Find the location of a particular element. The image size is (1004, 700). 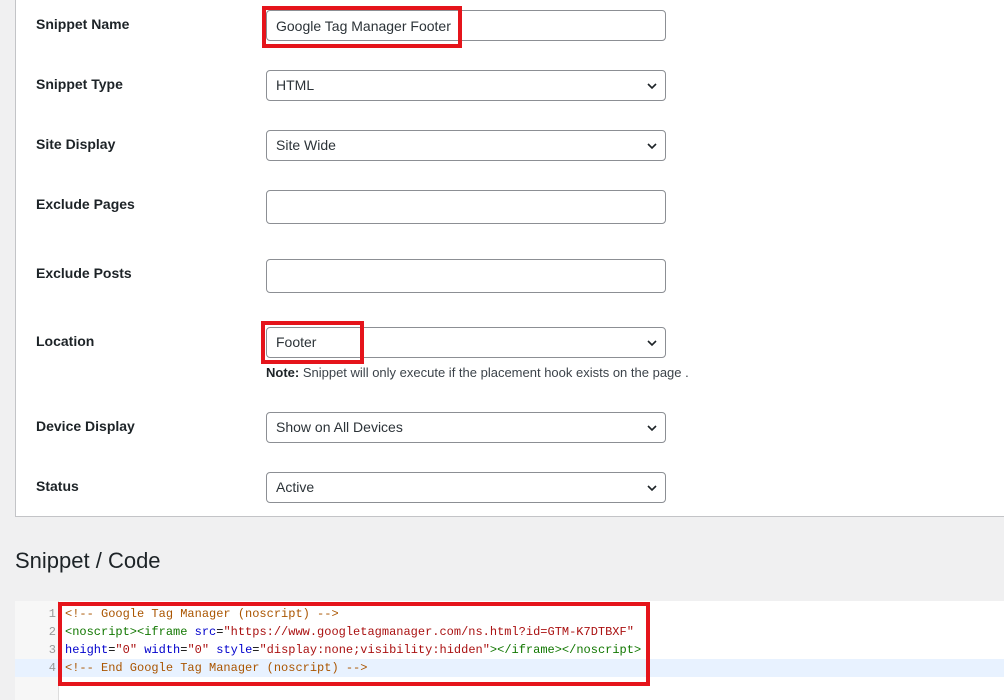

line-number: 1 is located at coordinates (52, 614).